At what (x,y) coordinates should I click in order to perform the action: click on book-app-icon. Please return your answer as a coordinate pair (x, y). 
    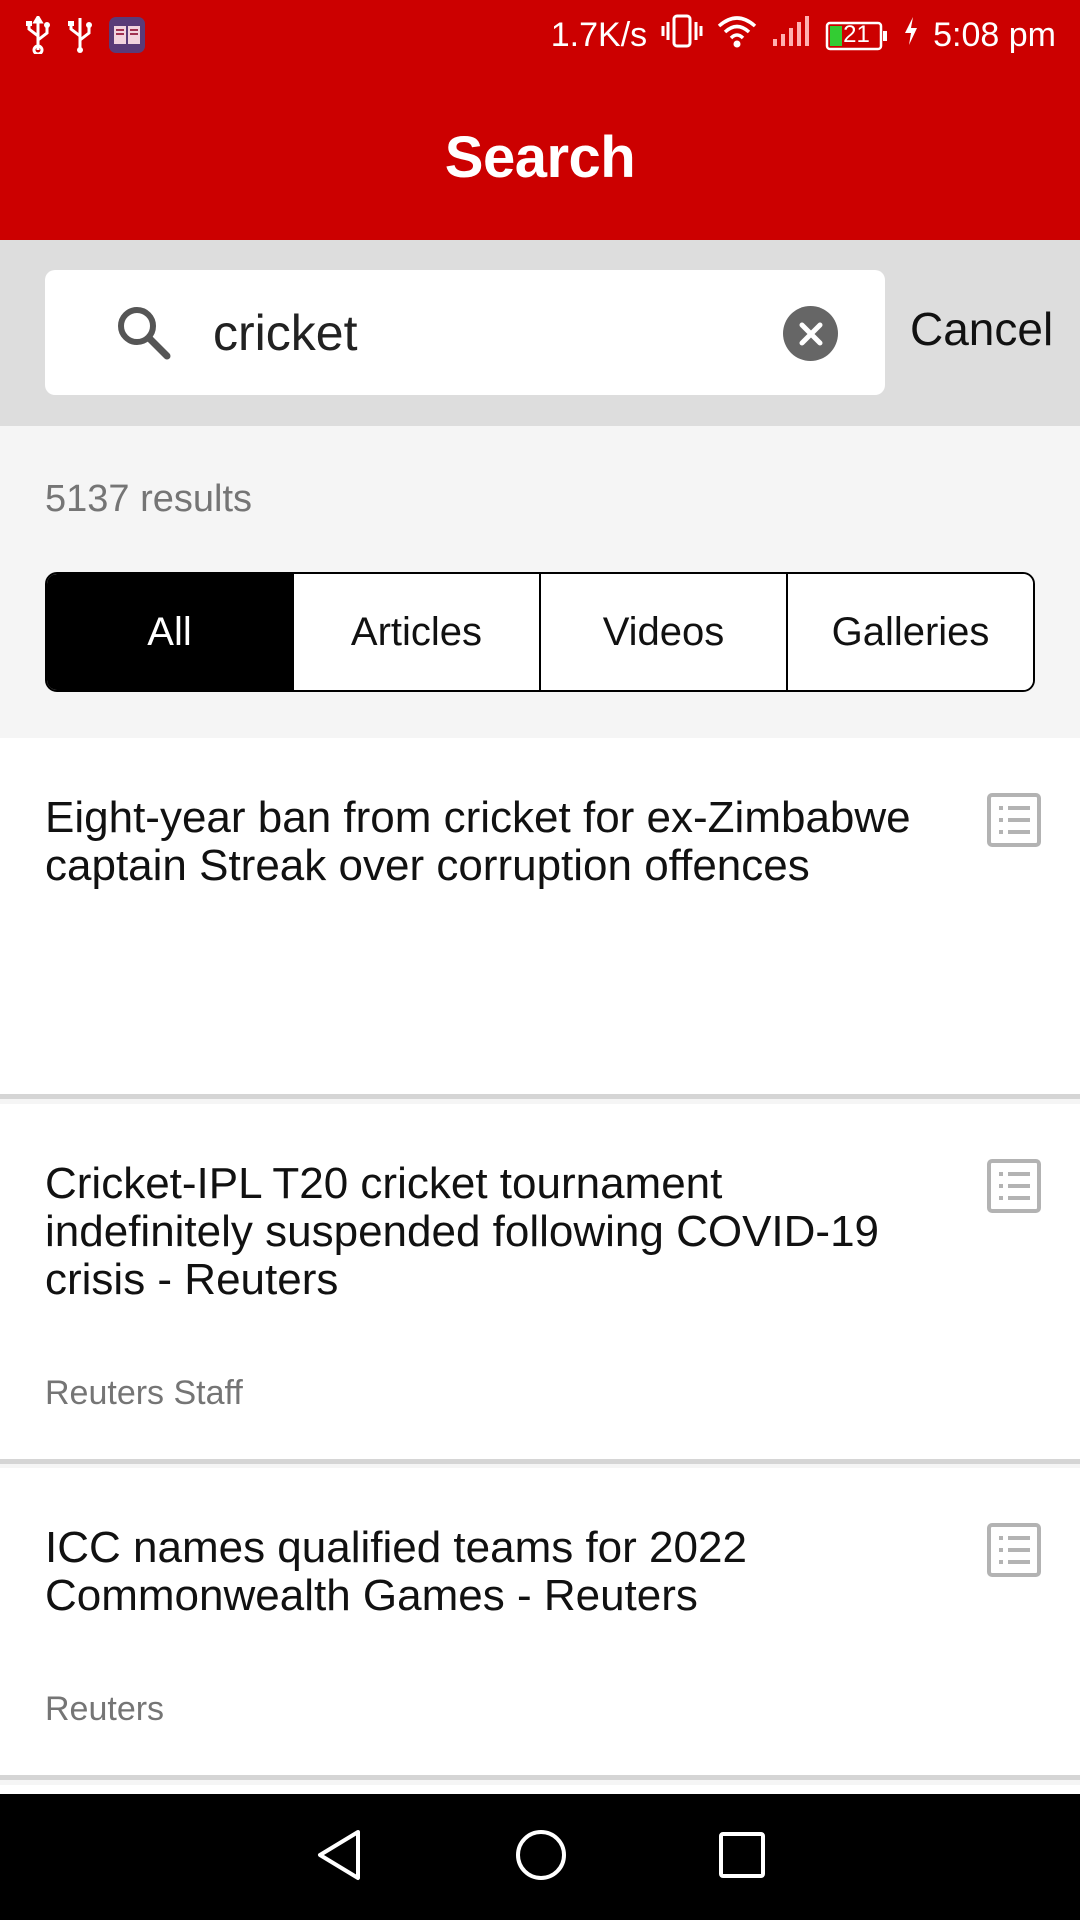
    Looking at the image, I should click on (127, 37).